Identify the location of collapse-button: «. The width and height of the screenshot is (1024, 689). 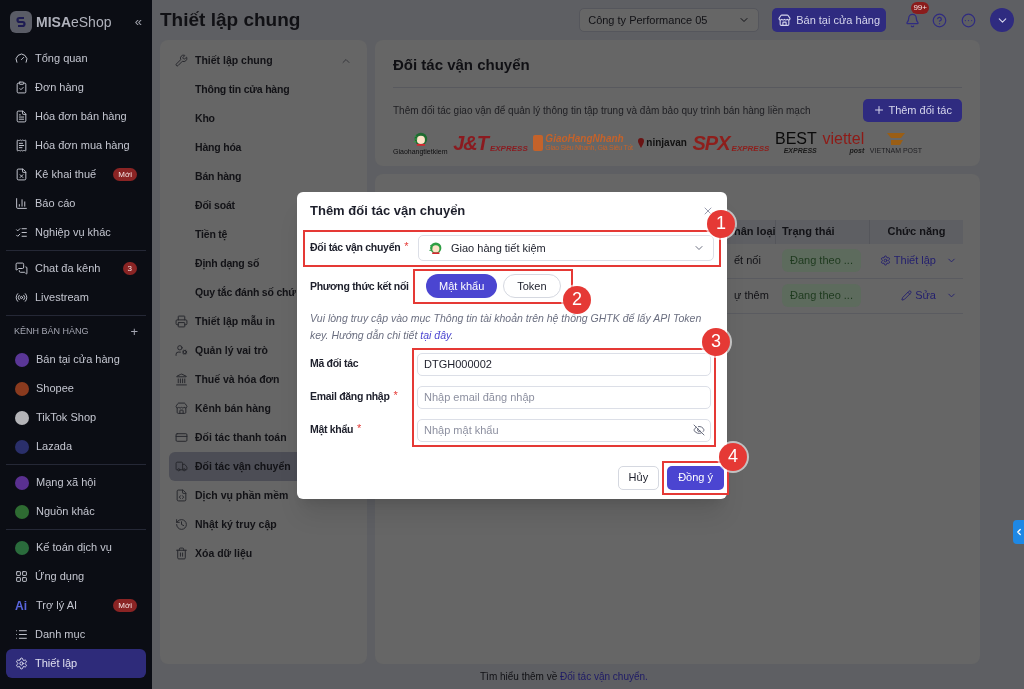
(138, 22).